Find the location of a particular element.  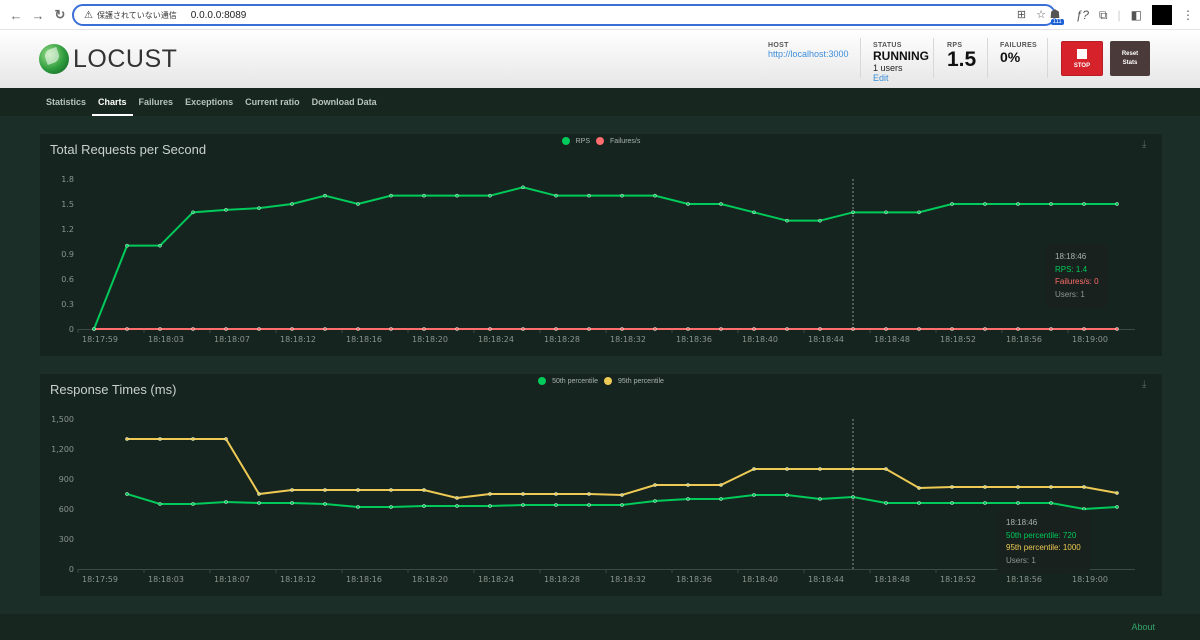

extension-icon: ☗ 111 is located at coordinates (1058, 16).